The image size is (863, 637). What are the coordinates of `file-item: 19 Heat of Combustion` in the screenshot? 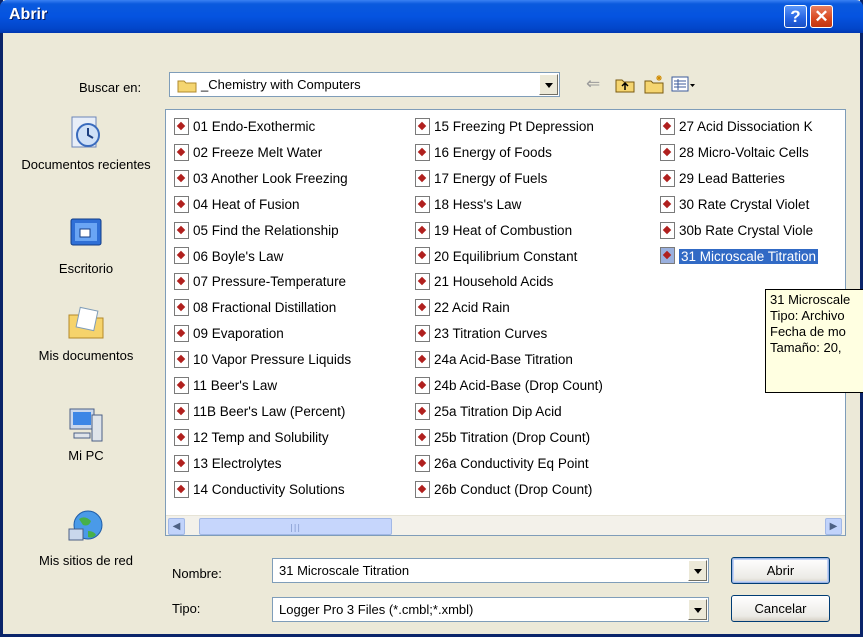 It's located at (493, 232).